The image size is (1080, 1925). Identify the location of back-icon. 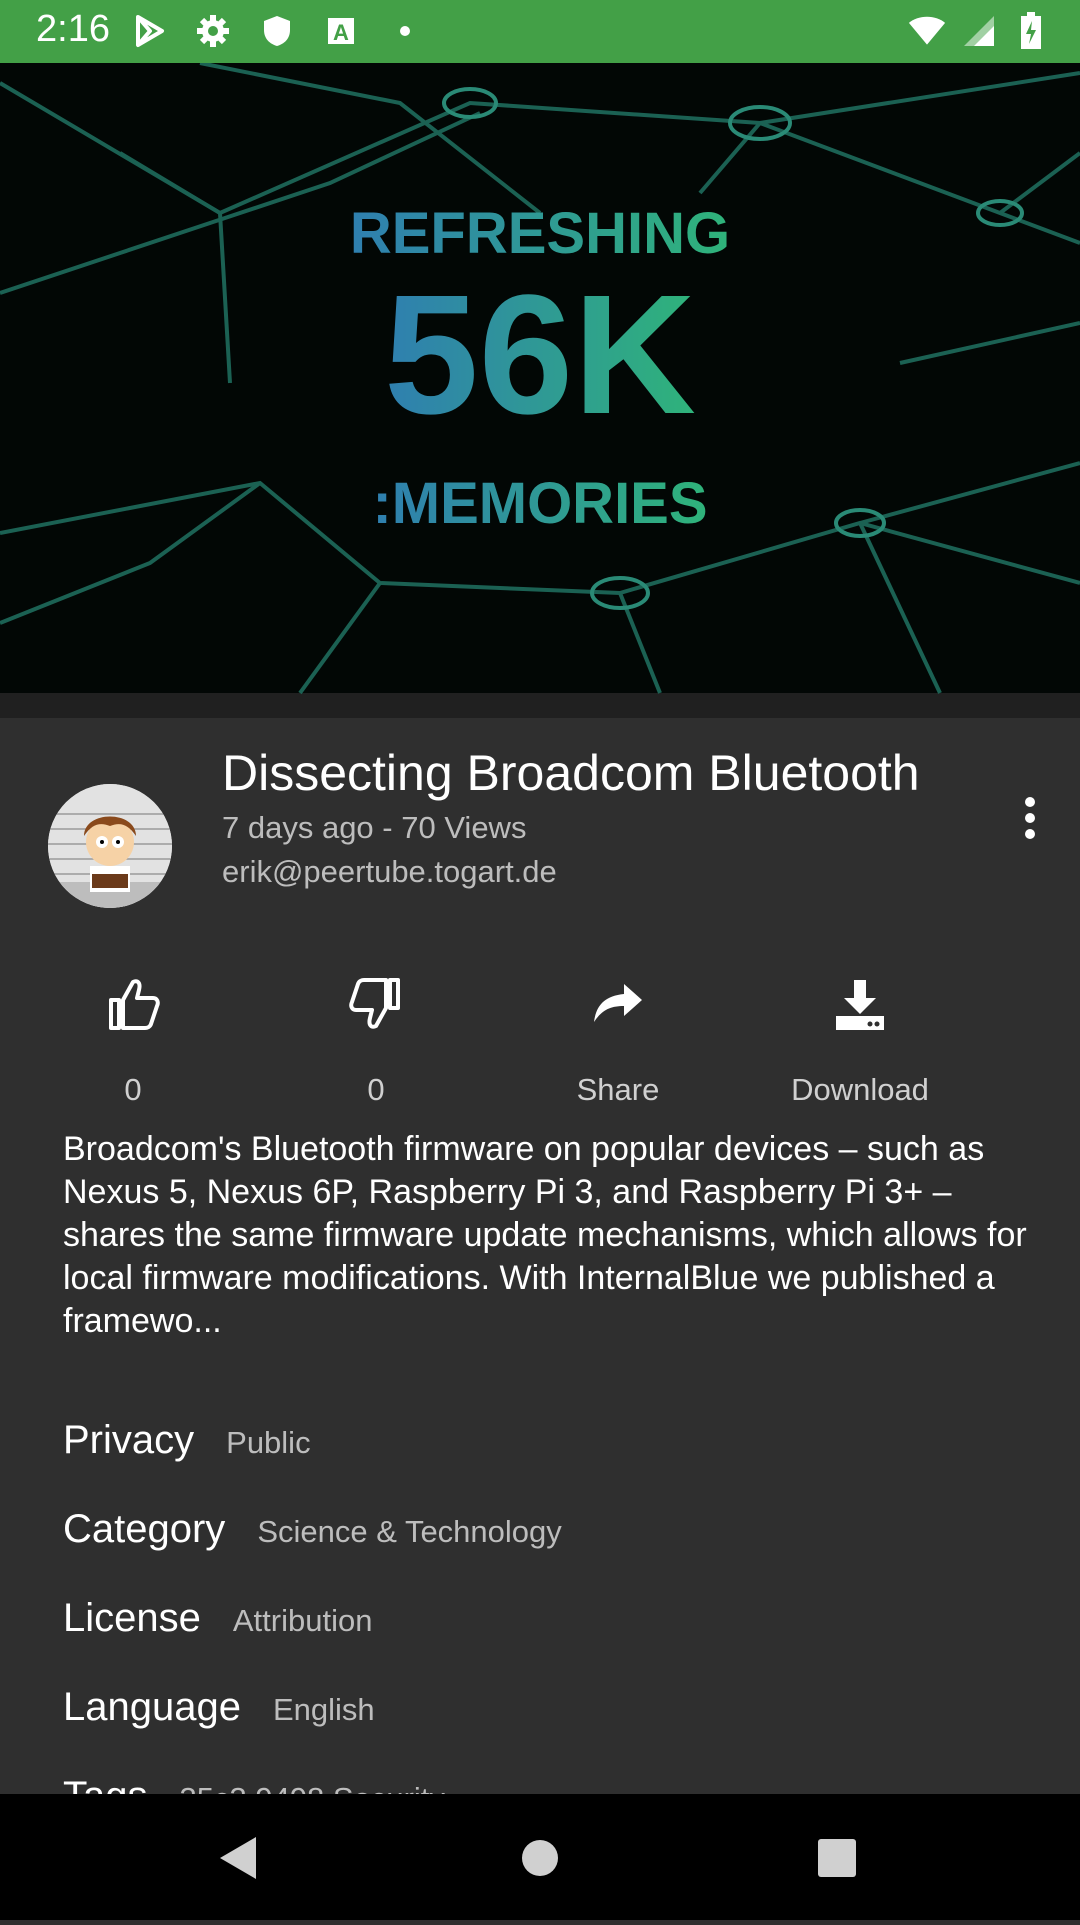
(238, 1858).